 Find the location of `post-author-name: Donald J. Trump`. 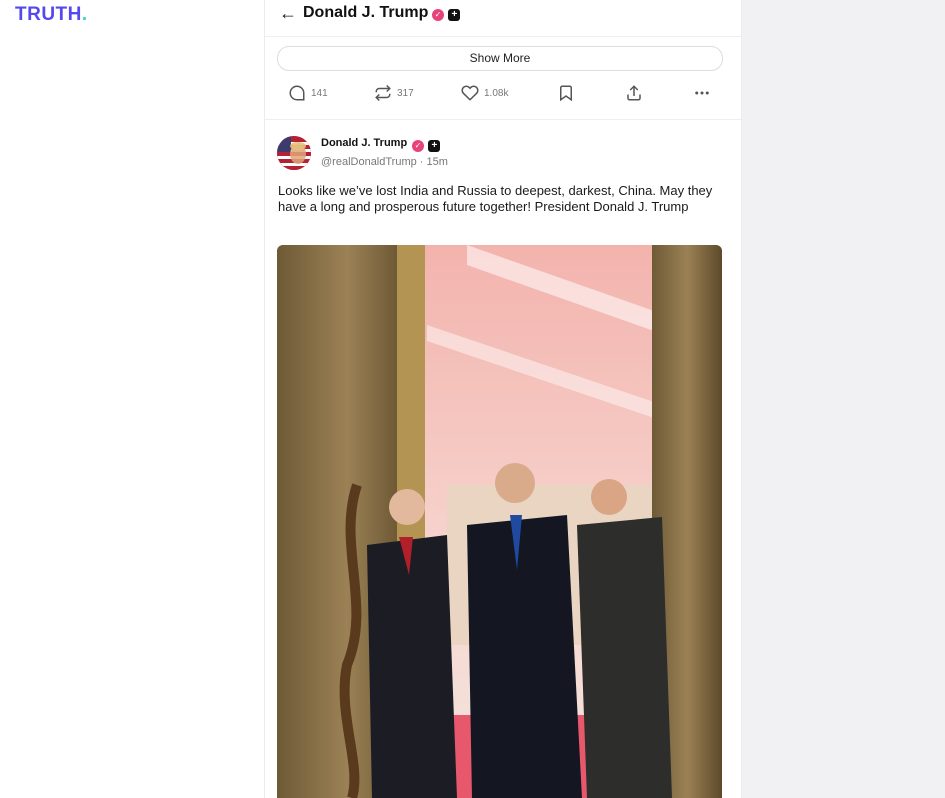

post-author-name: Donald J. Trump is located at coordinates (364, 143).